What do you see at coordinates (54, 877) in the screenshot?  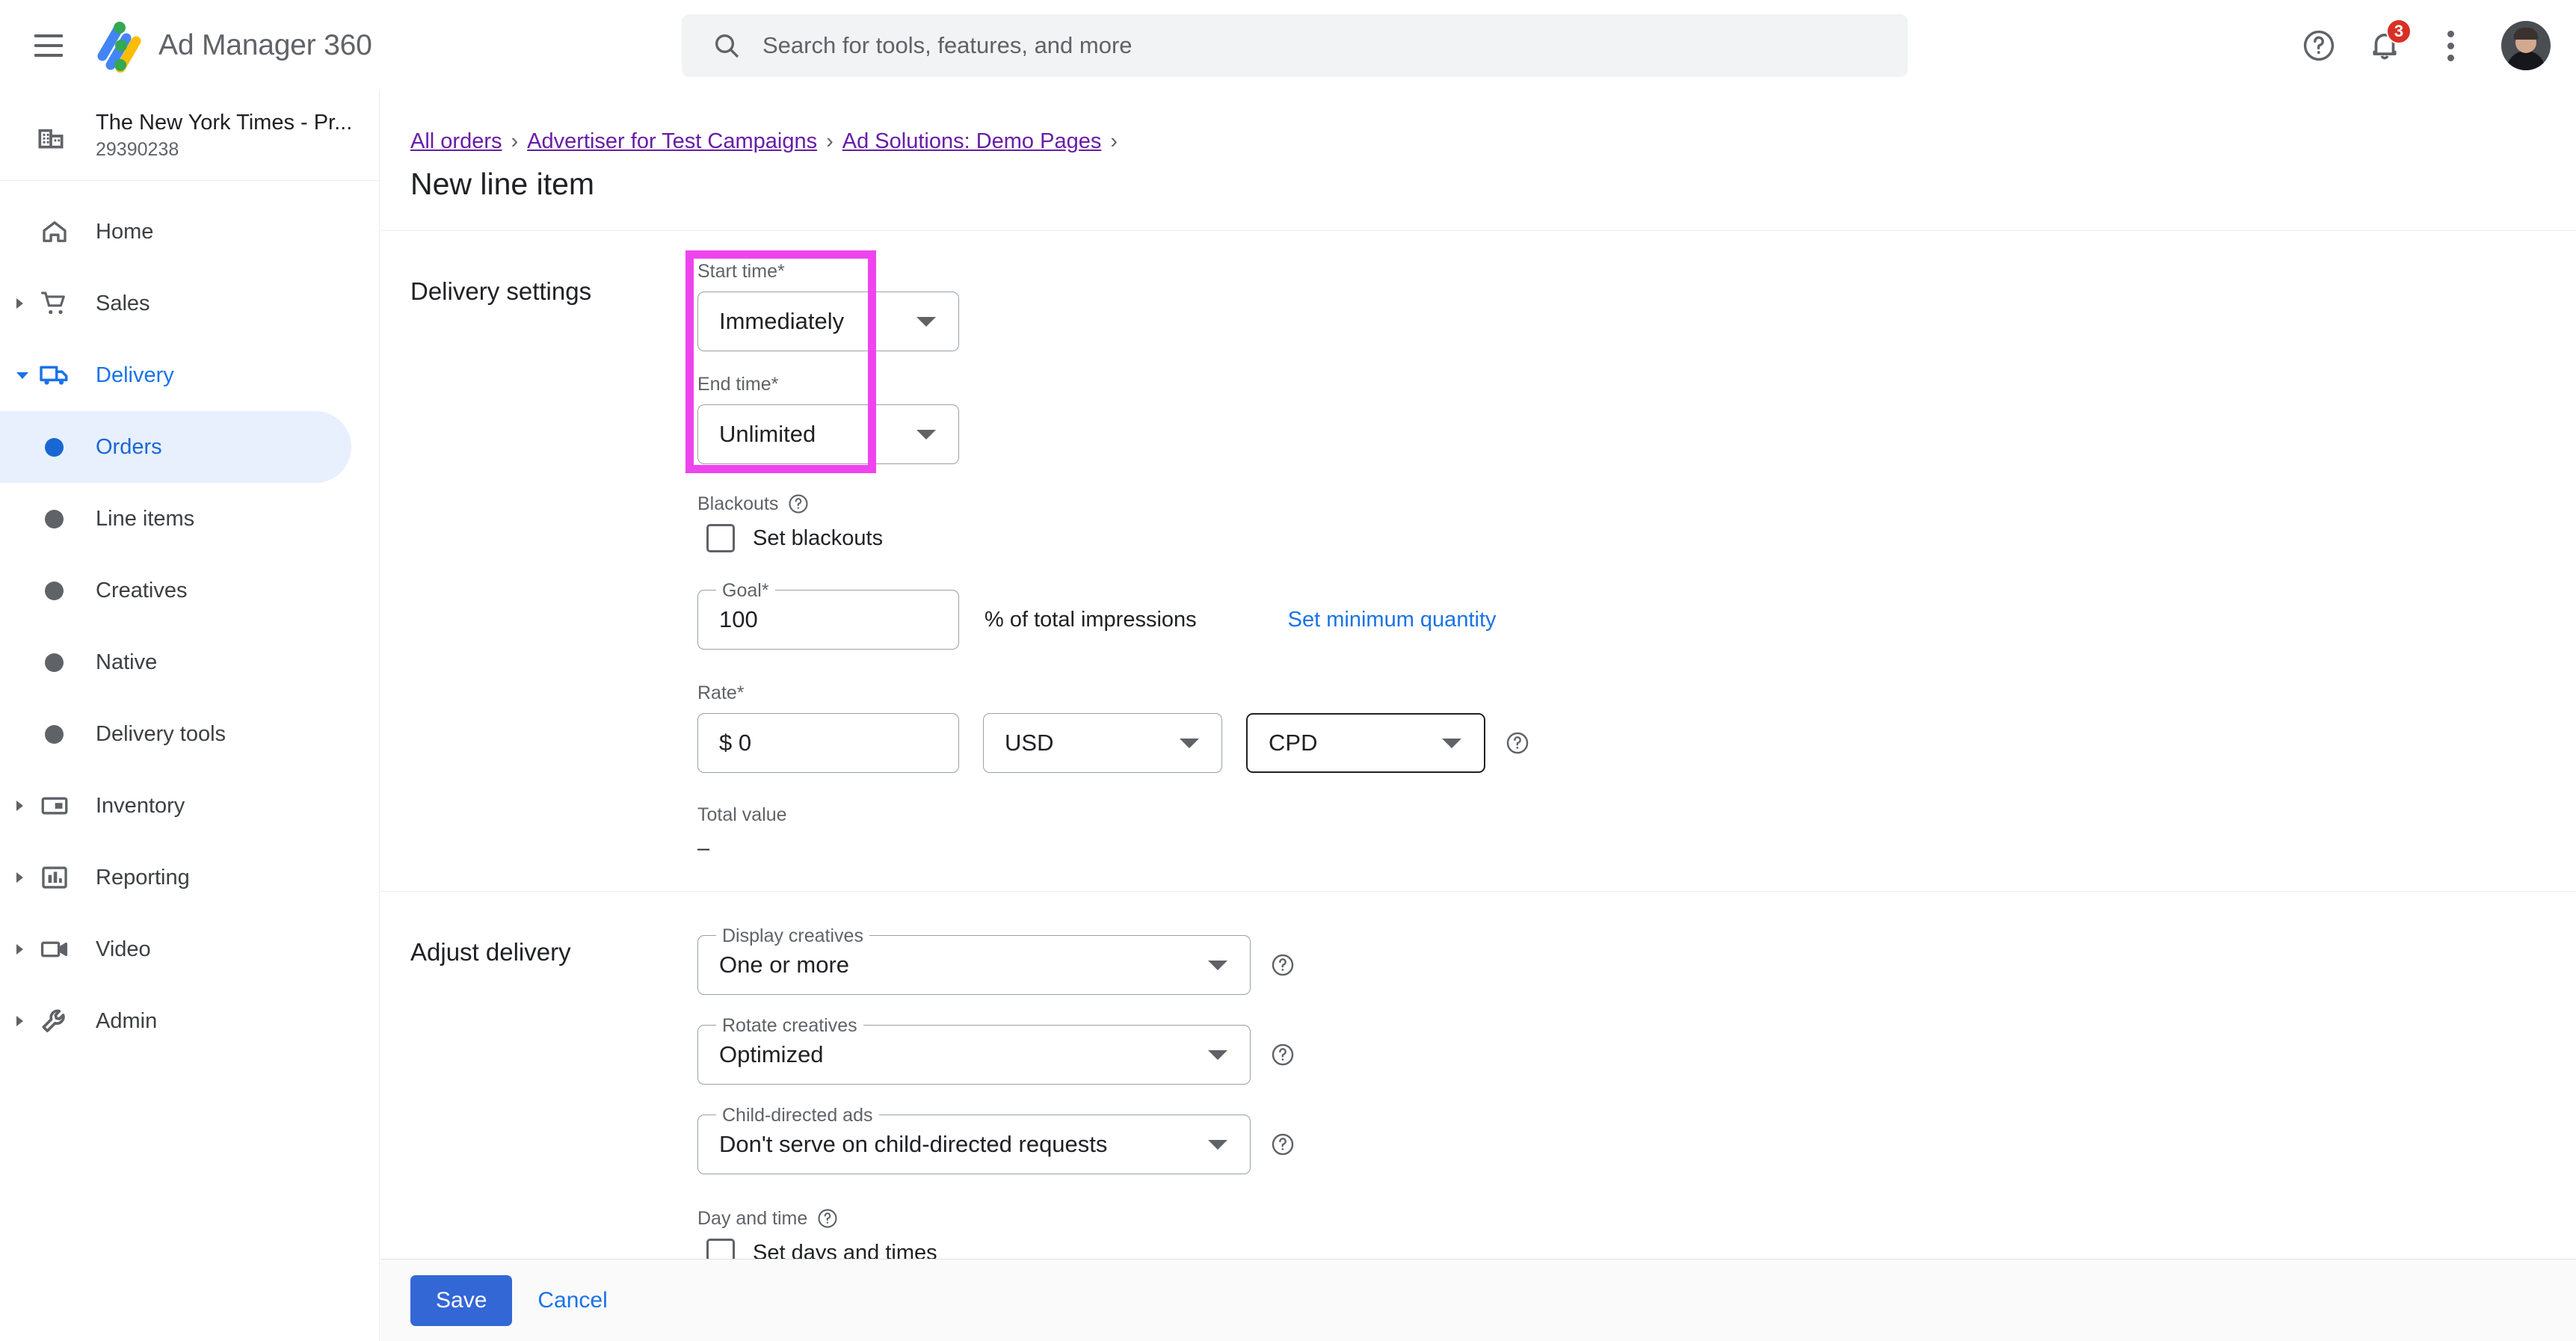 I see `bar-chart-icon` at bounding box center [54, 877].